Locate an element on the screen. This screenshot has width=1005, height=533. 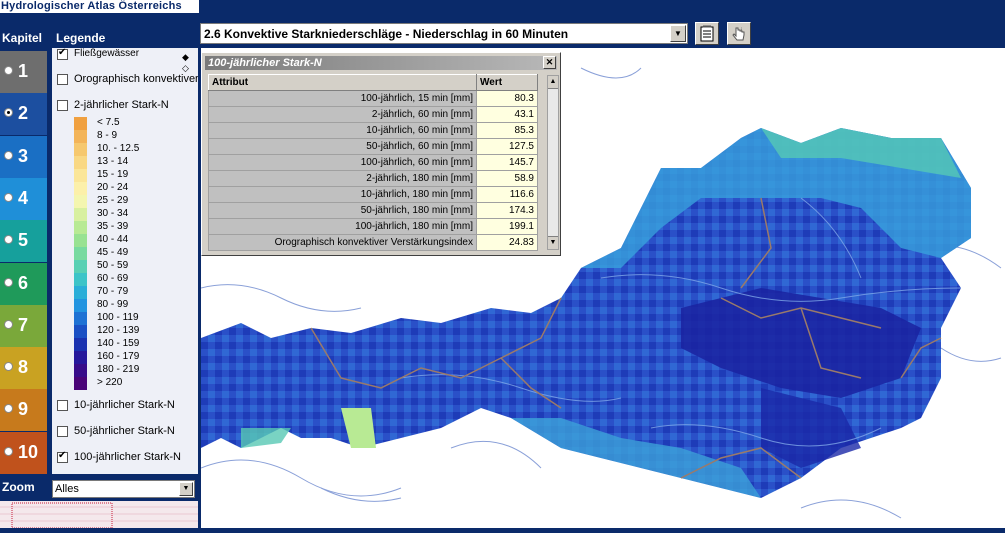
table-row: 100-jährlich, 180 min [mm] 199.1 is located at coordinates (373, 226).